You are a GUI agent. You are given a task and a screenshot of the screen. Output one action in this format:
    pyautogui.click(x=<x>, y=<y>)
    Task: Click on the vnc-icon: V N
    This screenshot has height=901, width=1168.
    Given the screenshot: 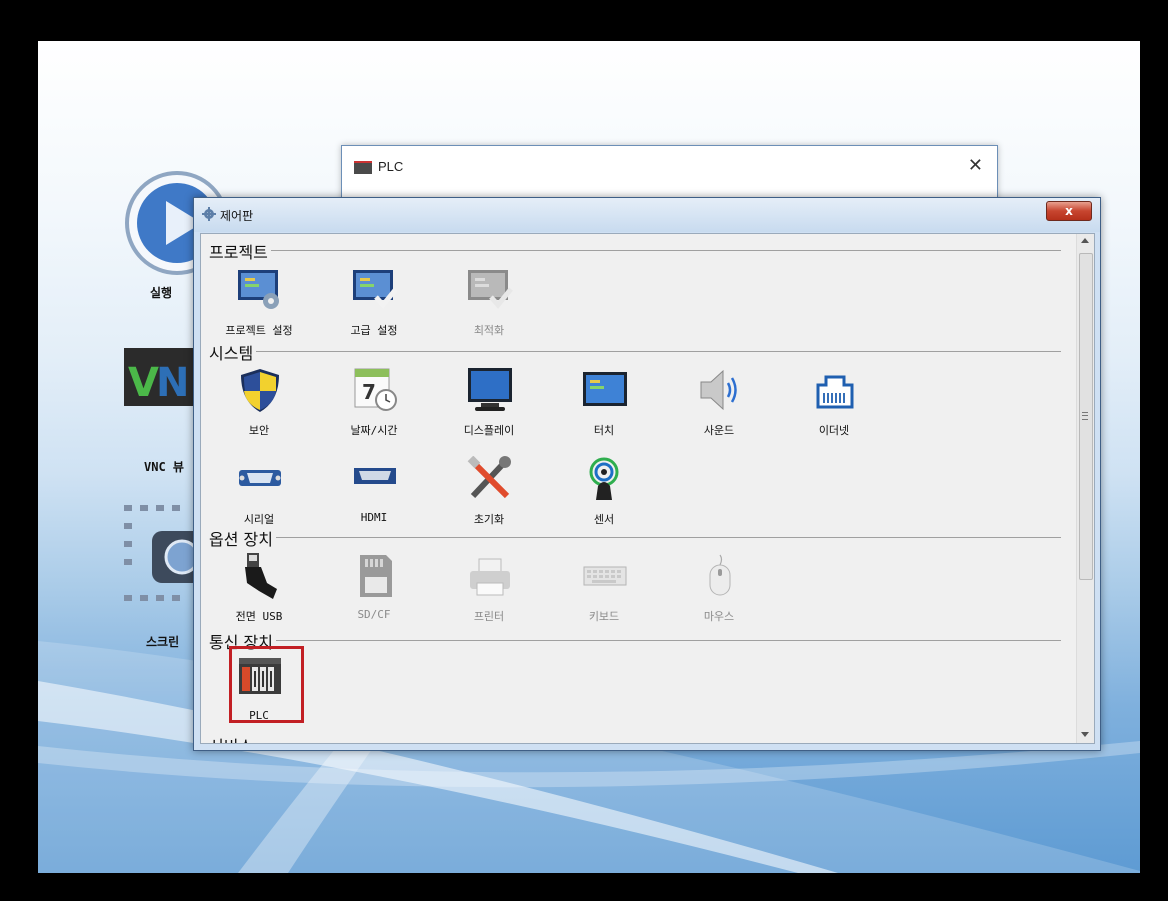 What is the action you would take?
    pyautogui.click(x=162, y=377)
    